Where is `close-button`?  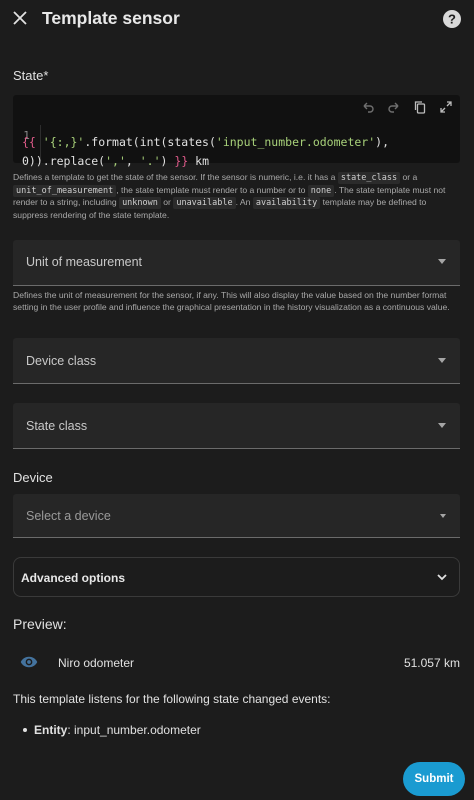 close-button is located at coordinates (20, 18).